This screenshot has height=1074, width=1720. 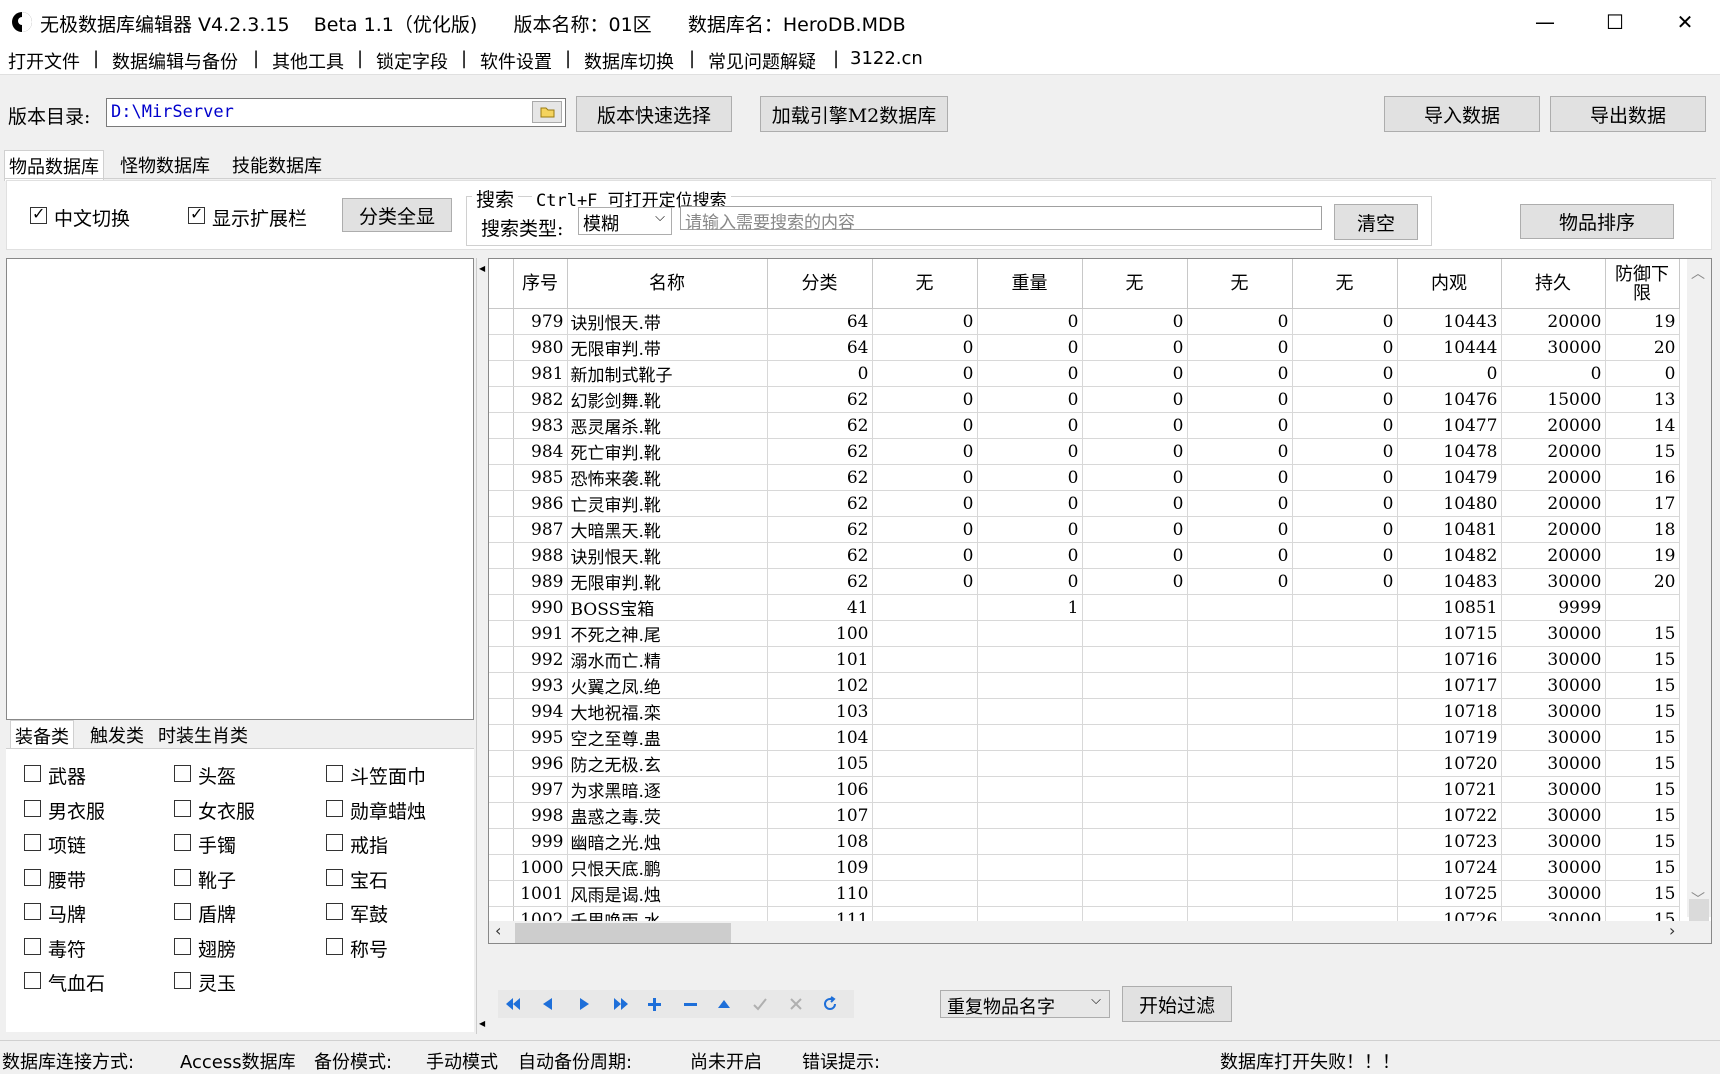 I want to click on table-cell: 10480, so click(x=1449, y=503).